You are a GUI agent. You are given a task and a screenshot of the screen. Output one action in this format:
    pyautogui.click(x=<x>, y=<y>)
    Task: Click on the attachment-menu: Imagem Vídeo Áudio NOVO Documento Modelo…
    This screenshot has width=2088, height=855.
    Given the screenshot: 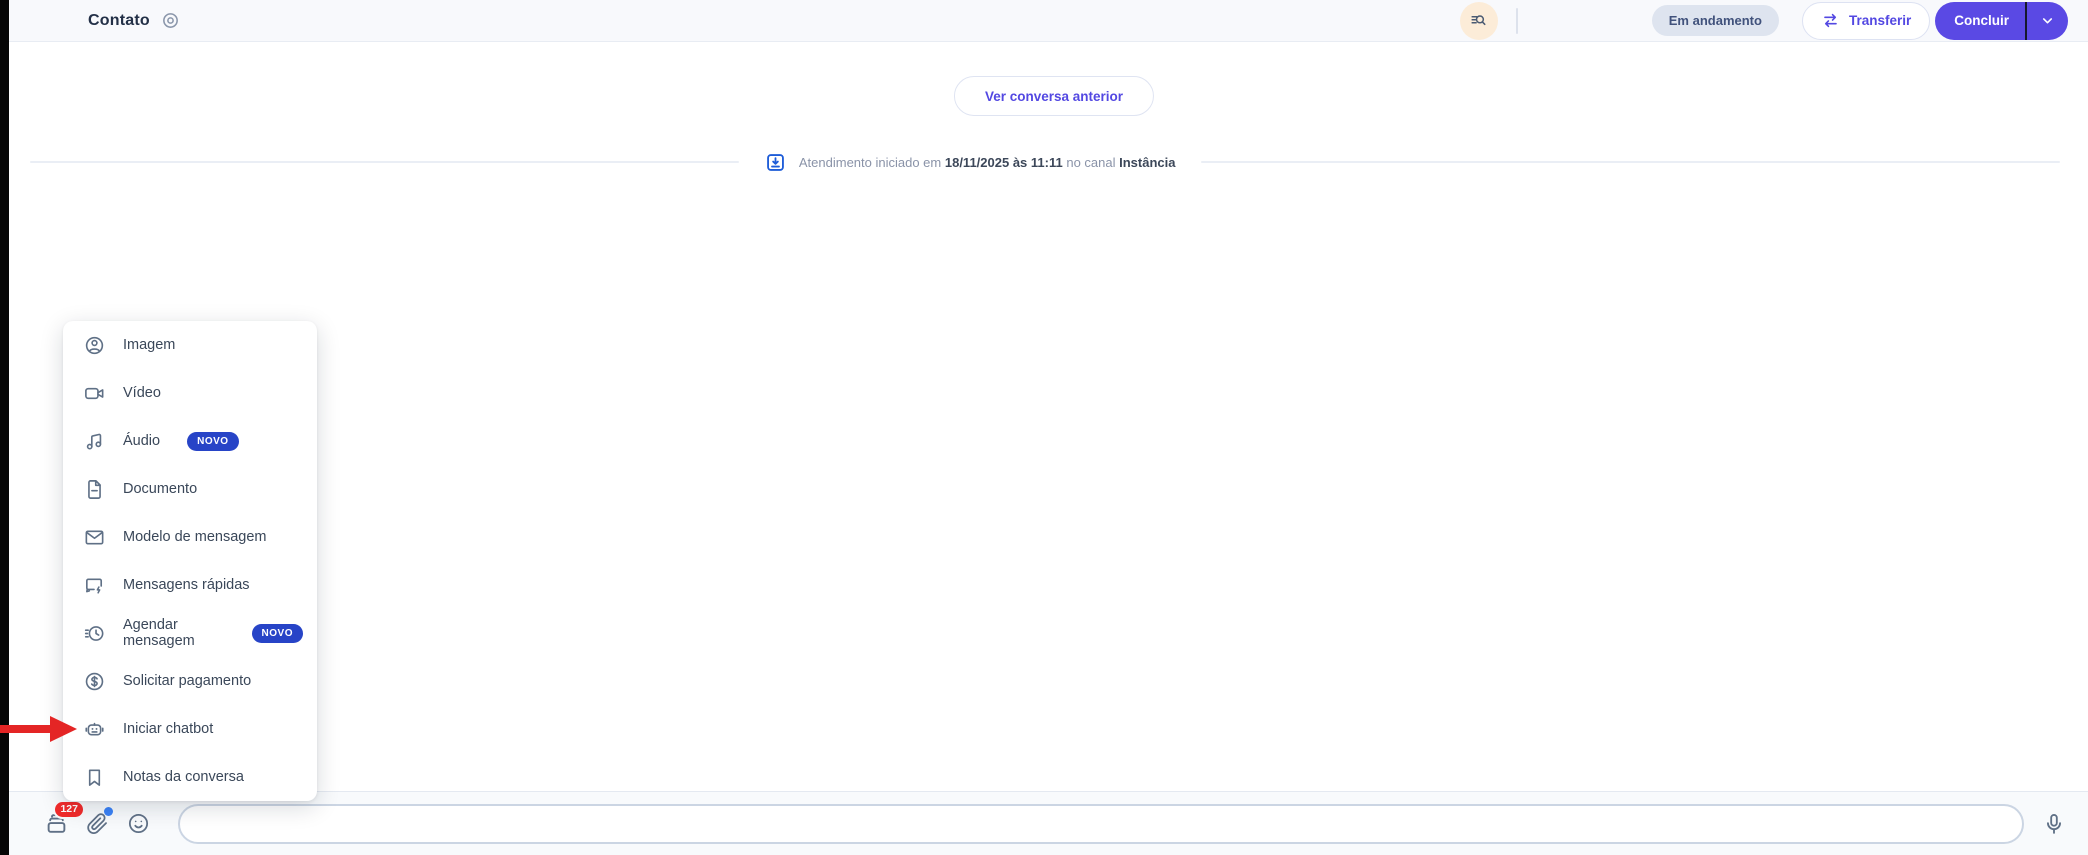 What is the action you would take?
    pyautogui.click(x=190, y=561)
    